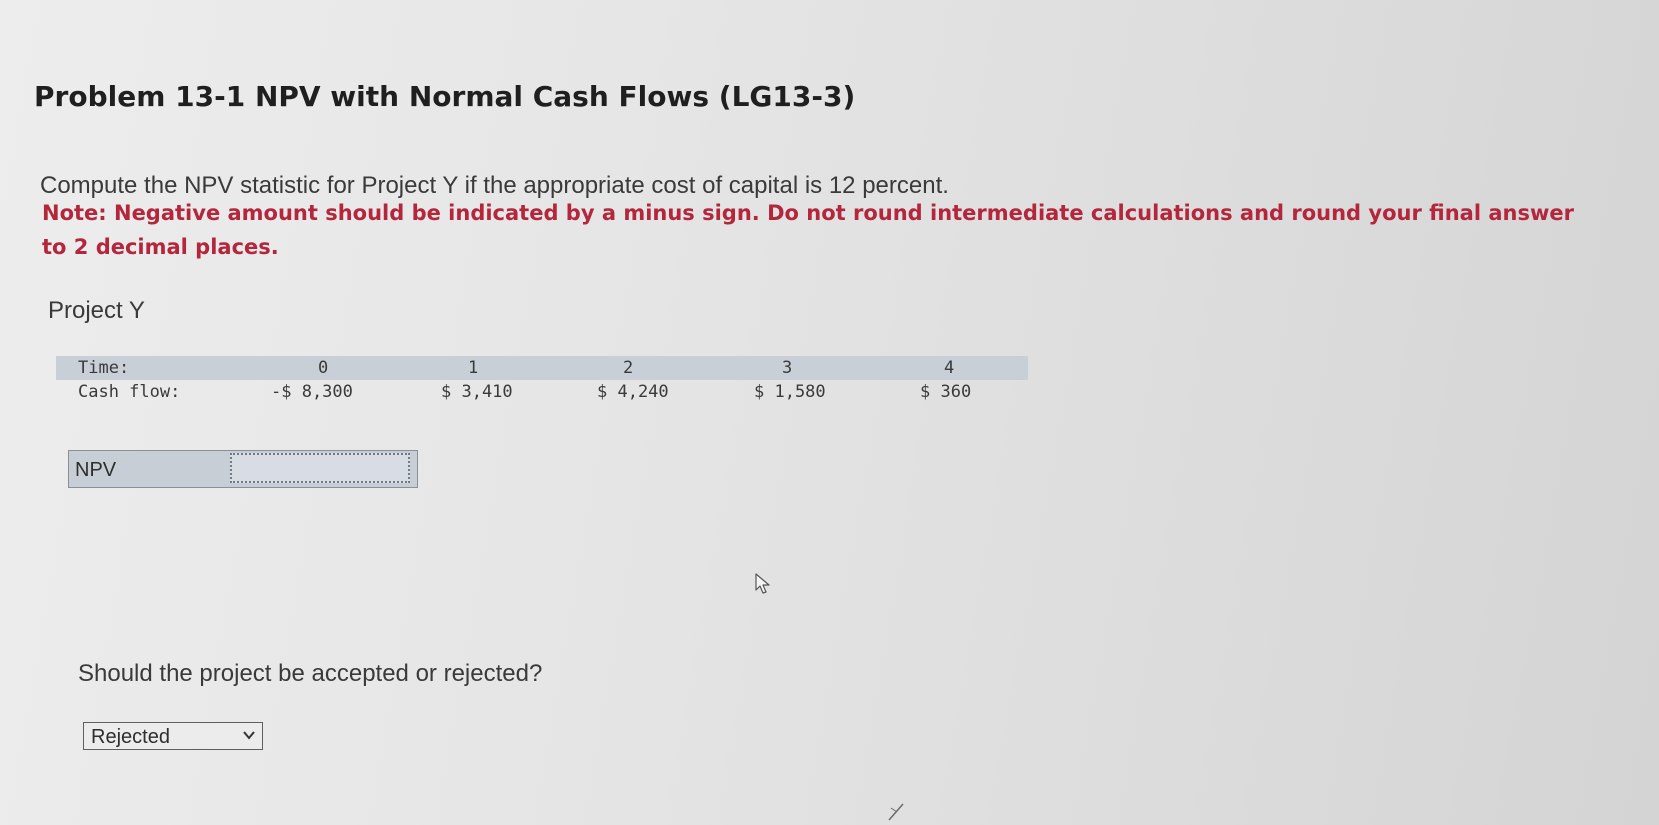 This screenshot has width=1659, height=825. I want to click on cash-flow-1: $ 3,410, so click(477, 392).